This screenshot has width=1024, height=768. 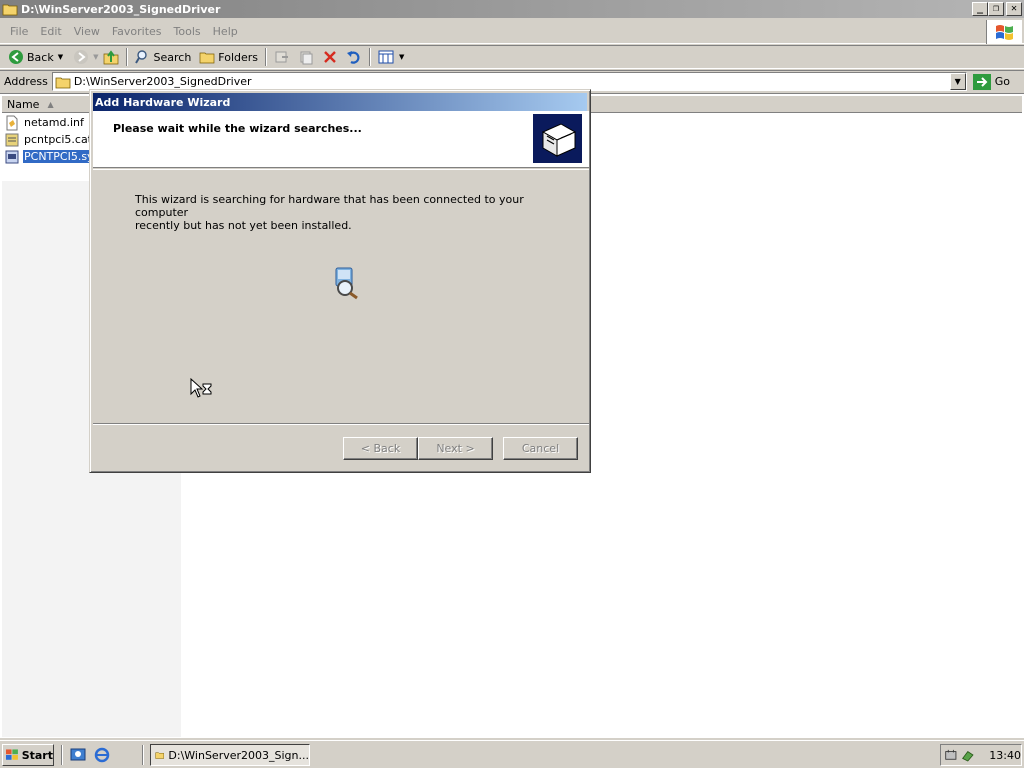 What do you see at coordinates (981, 755) in the screenshot?
I see `system-tray: 13:40` at bounding box center [981, 755].